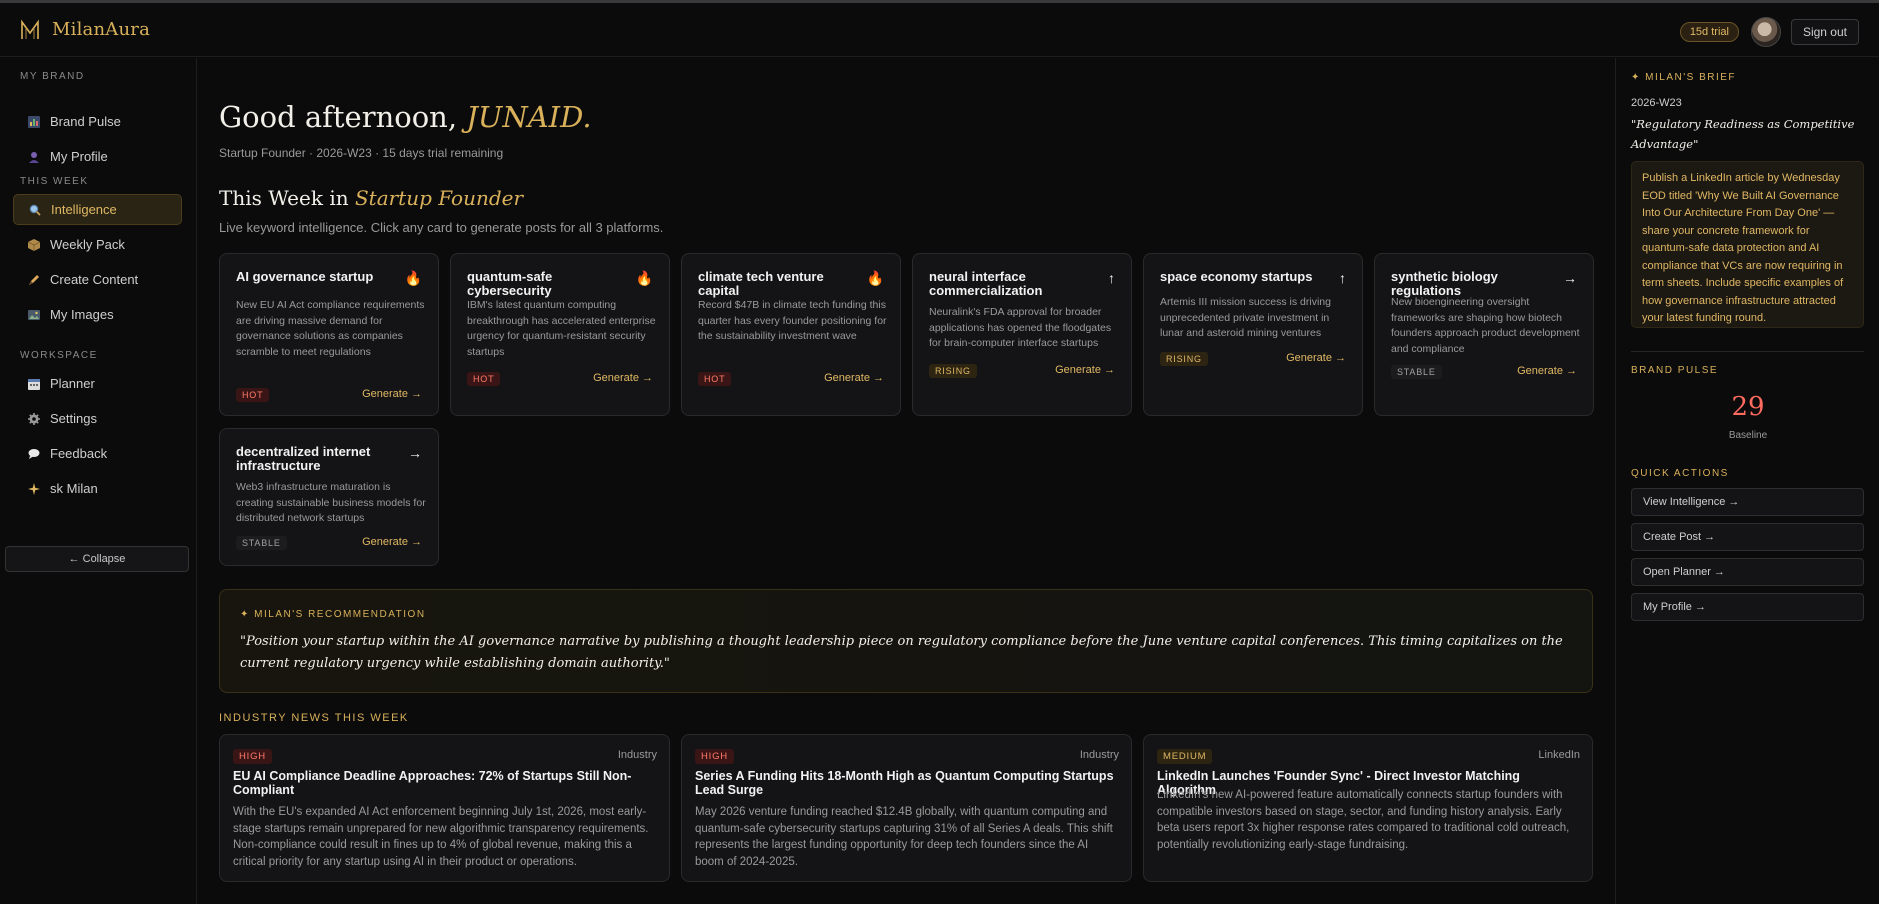 The height and width of the screenshot is (904, 1879). I want to click on sidebar-item-my-images: My Images, so click(97, 314).